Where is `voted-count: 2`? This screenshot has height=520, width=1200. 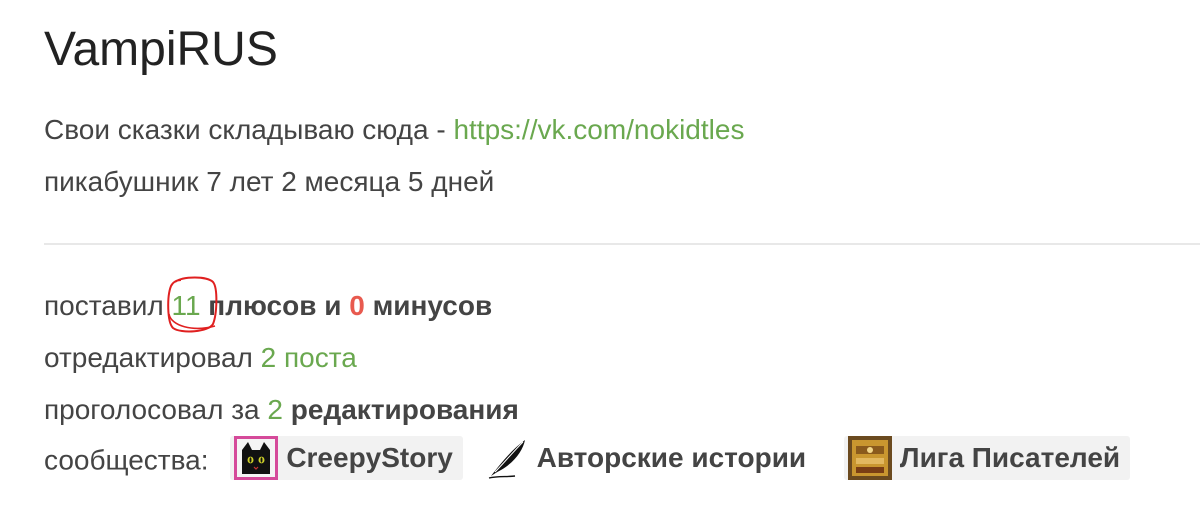 voted-count: 2 is located at coordinates (275, 409).